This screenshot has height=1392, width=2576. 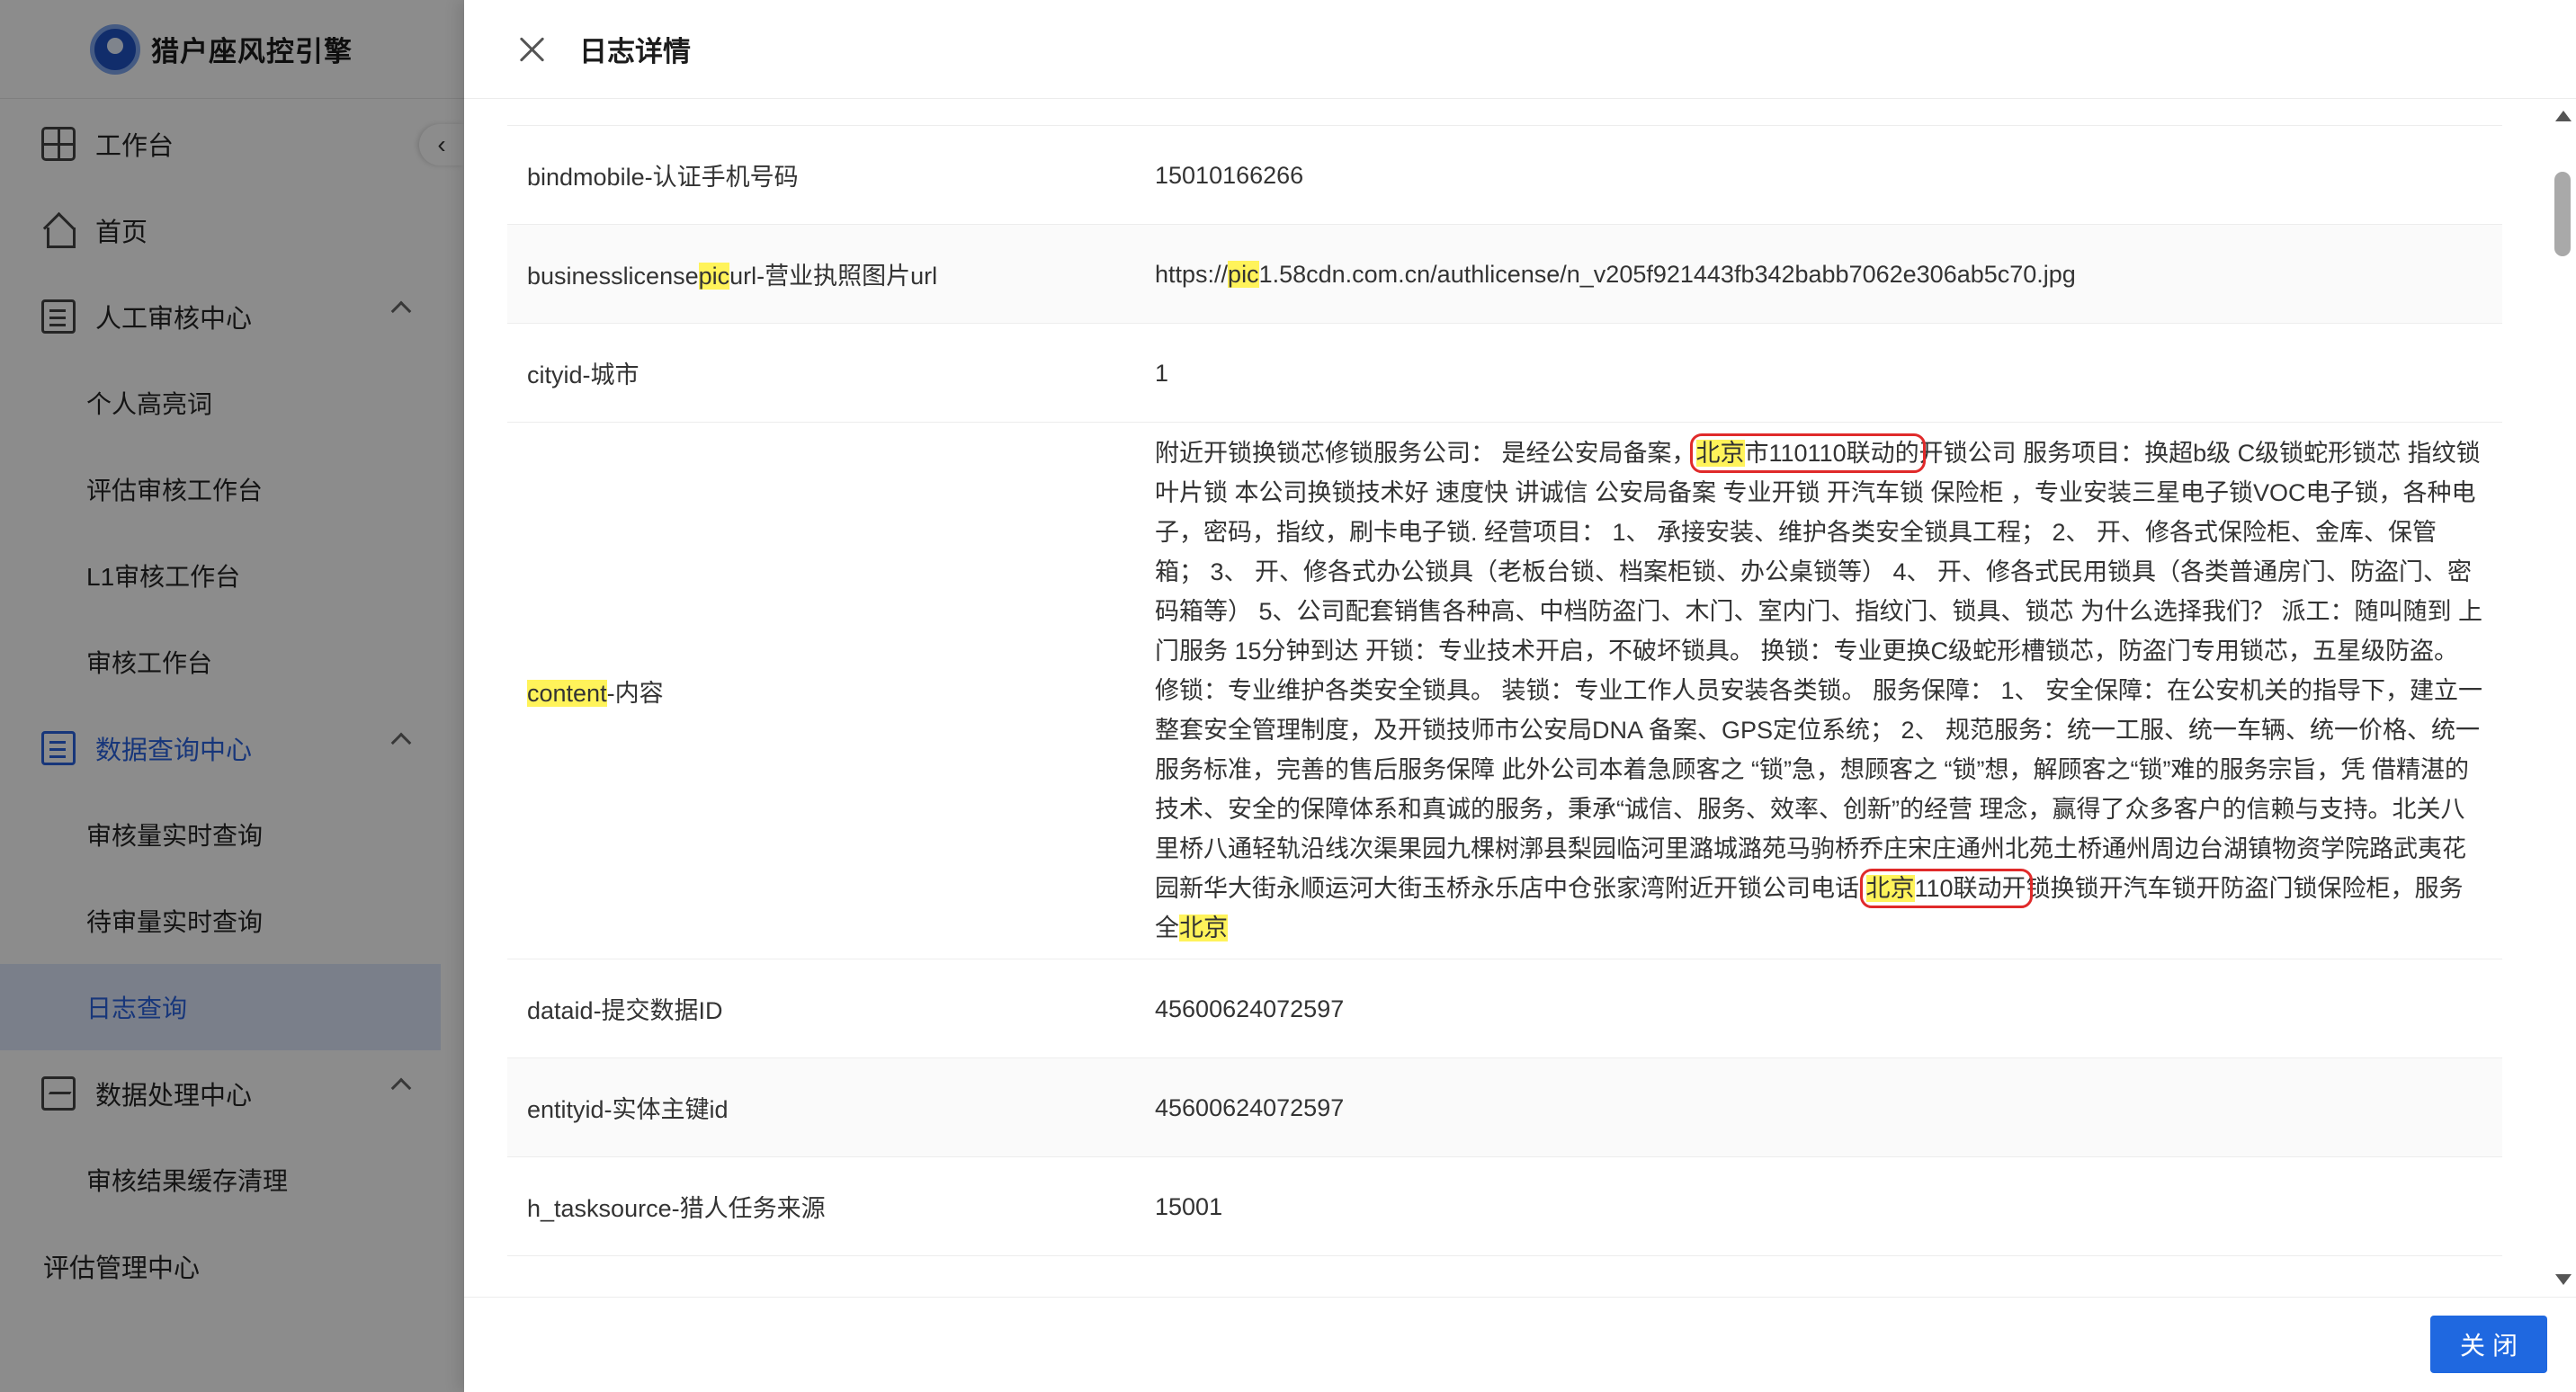 What do you see at coordinates (1807, 453) in the screenshot?
I see `annotation-box: 北京市110110联动的` at bounding box center [1807, 453].